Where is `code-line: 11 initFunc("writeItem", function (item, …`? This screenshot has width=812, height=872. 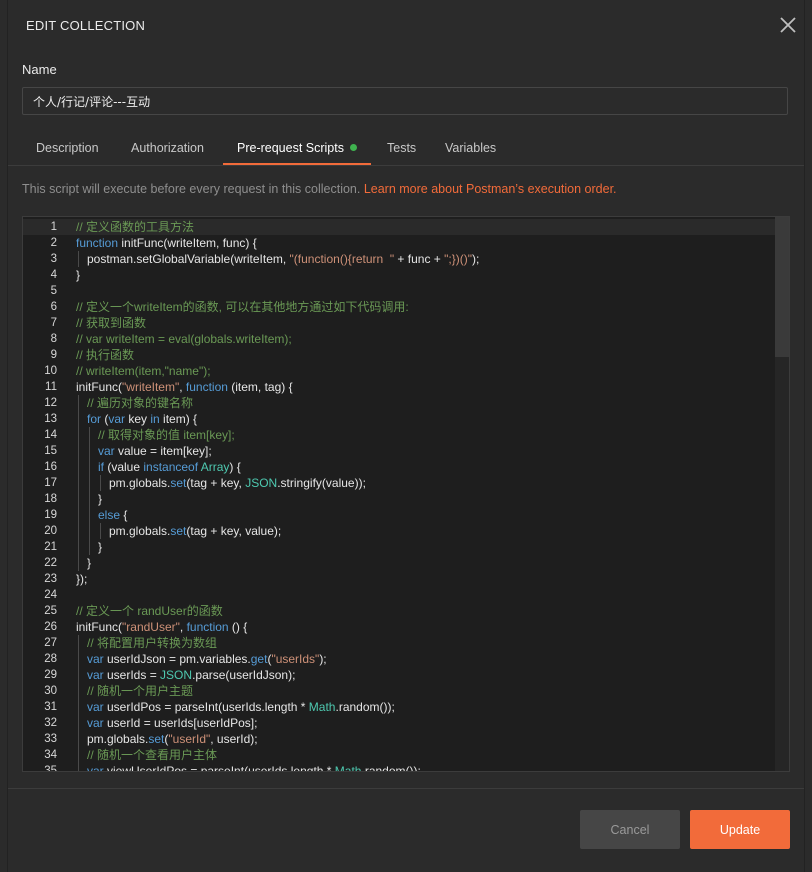
code-line: 11 initFunc("writeItem", function (item, … is located at coordinates (399, 387).